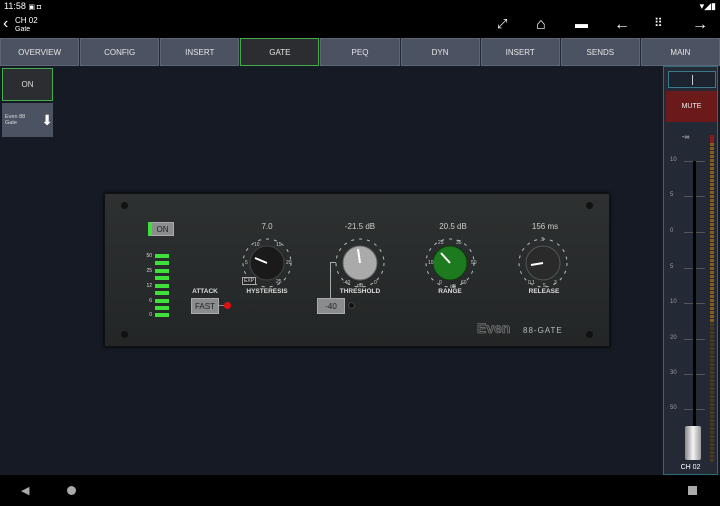 The width and height of the screenshot is (720, 506). Describe the element at coordinates (693, 443) in the screenshot. I see `fader-handle` at that location.